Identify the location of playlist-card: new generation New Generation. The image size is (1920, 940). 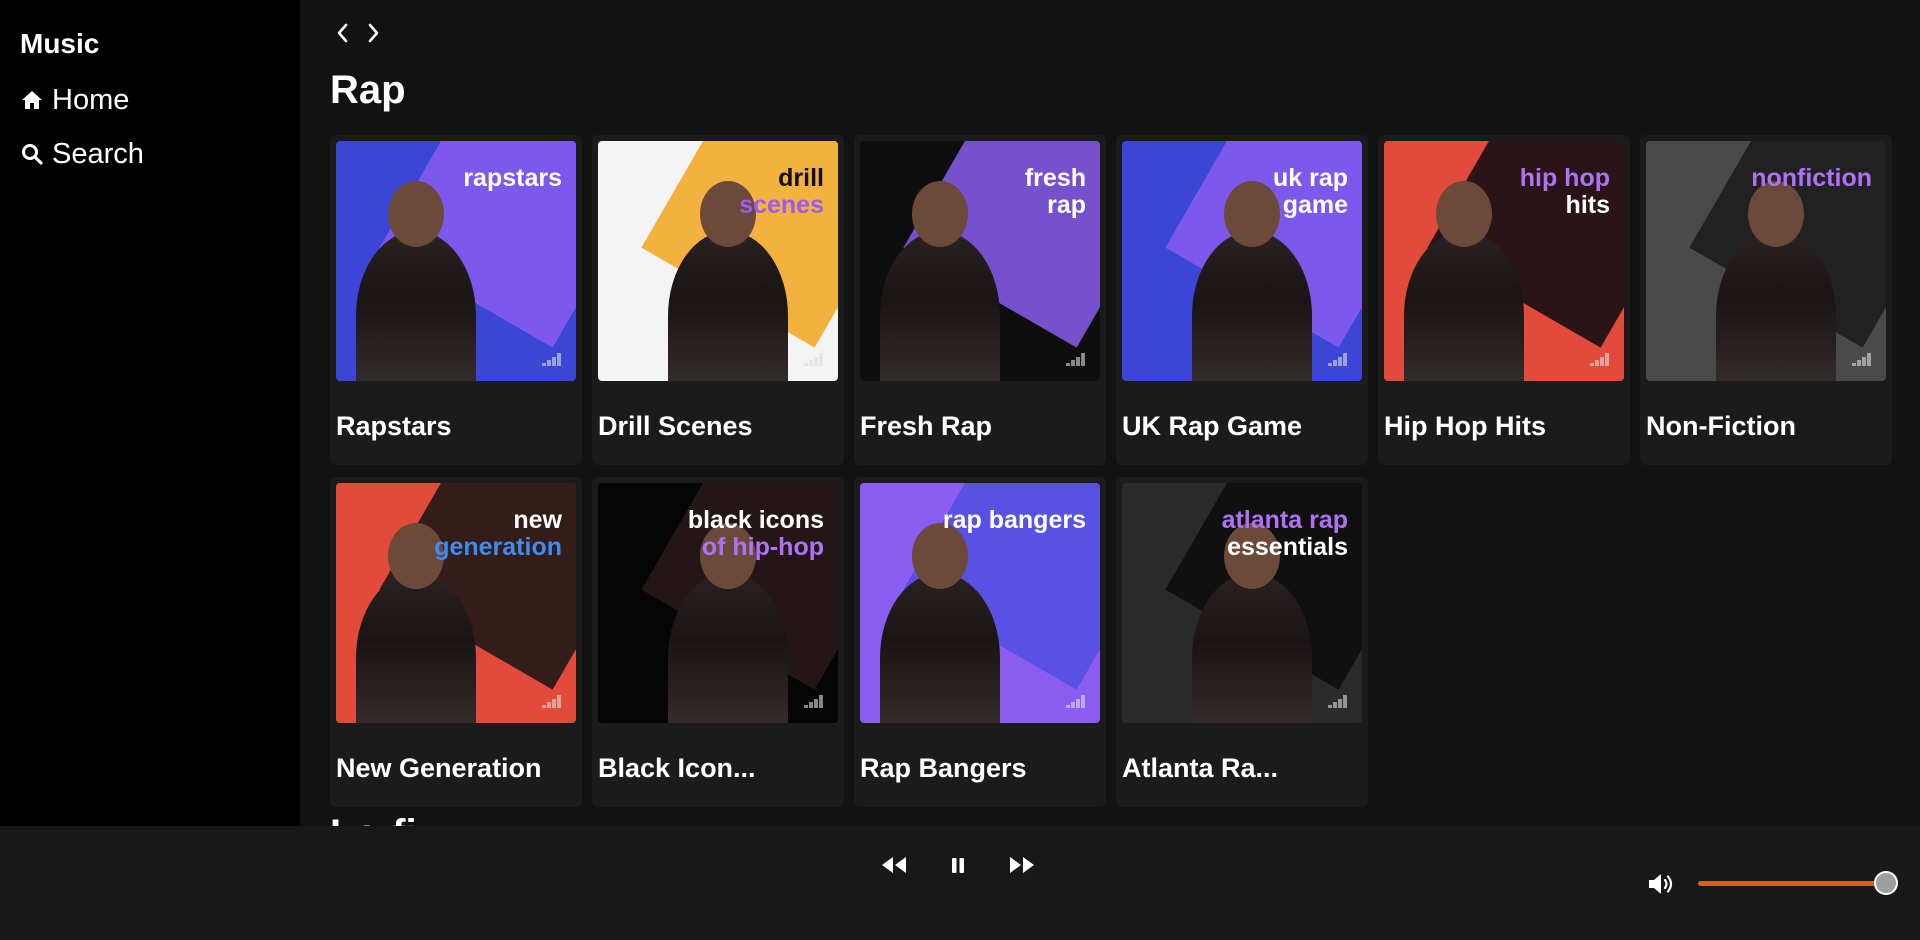
(456, 642).